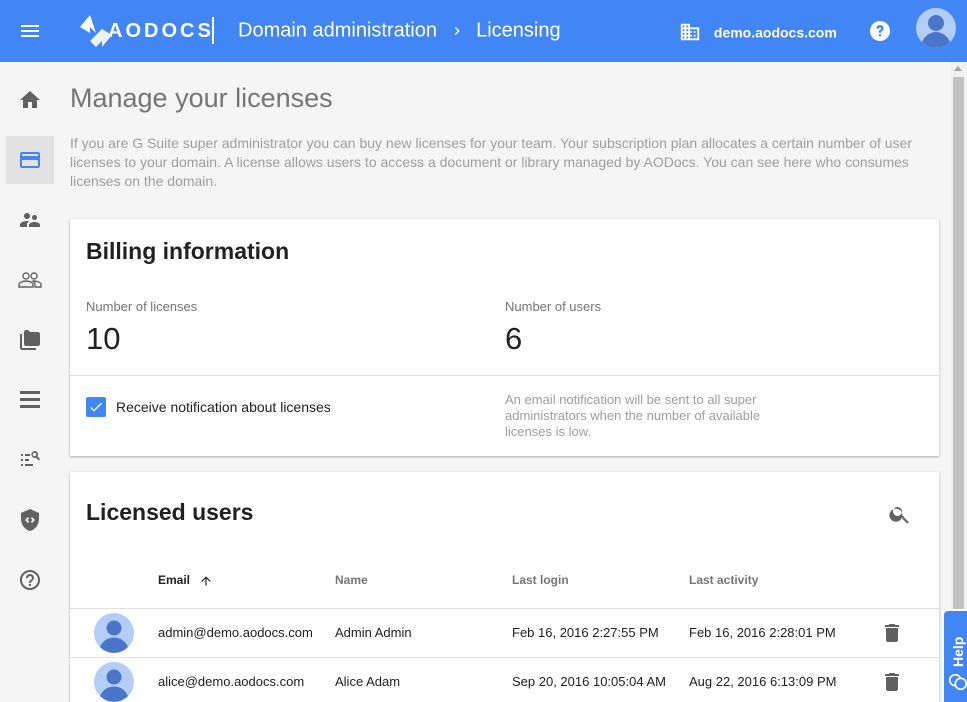 This screenshot has width=967, height=702. I want to click on menu-icon, so click(30, 31).